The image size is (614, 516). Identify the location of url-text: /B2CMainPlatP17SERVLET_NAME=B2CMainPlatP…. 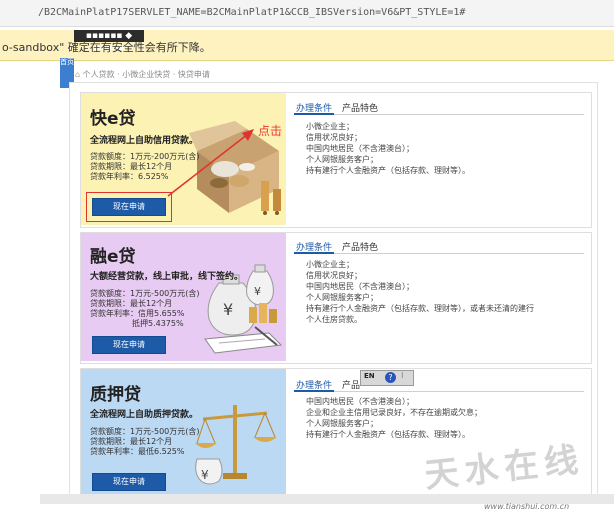
(251, 12).